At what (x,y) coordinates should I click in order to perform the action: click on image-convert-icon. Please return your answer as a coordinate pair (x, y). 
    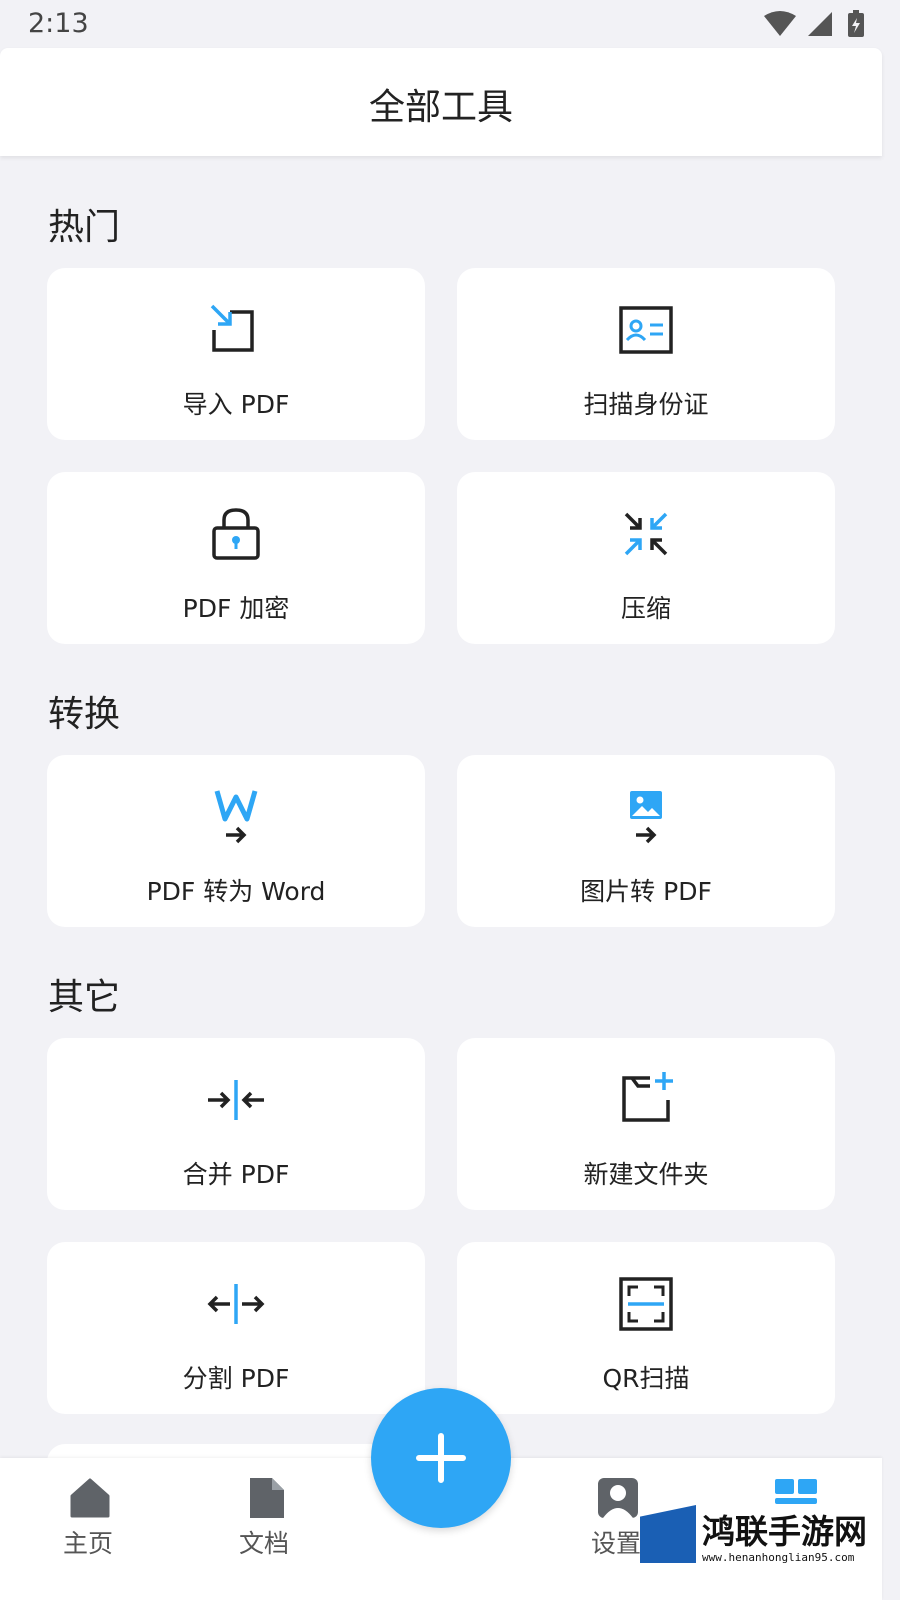
    Looking at the image, I should click on (646, 817).